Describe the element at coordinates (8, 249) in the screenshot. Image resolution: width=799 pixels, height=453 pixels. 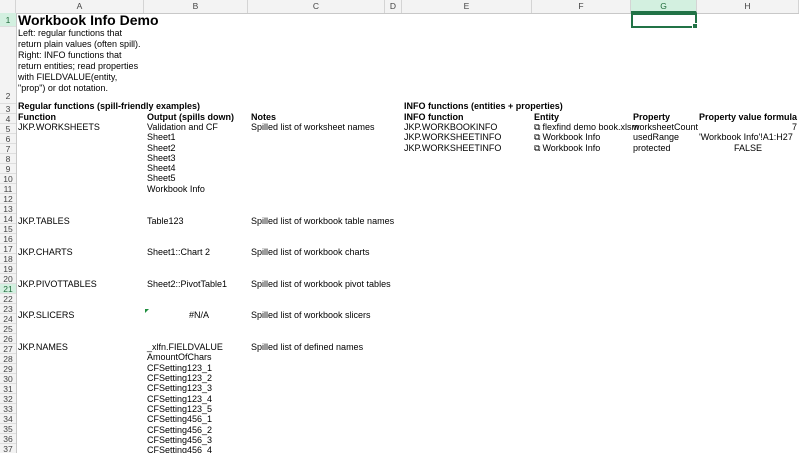
I see `row-header: 17` at that location.